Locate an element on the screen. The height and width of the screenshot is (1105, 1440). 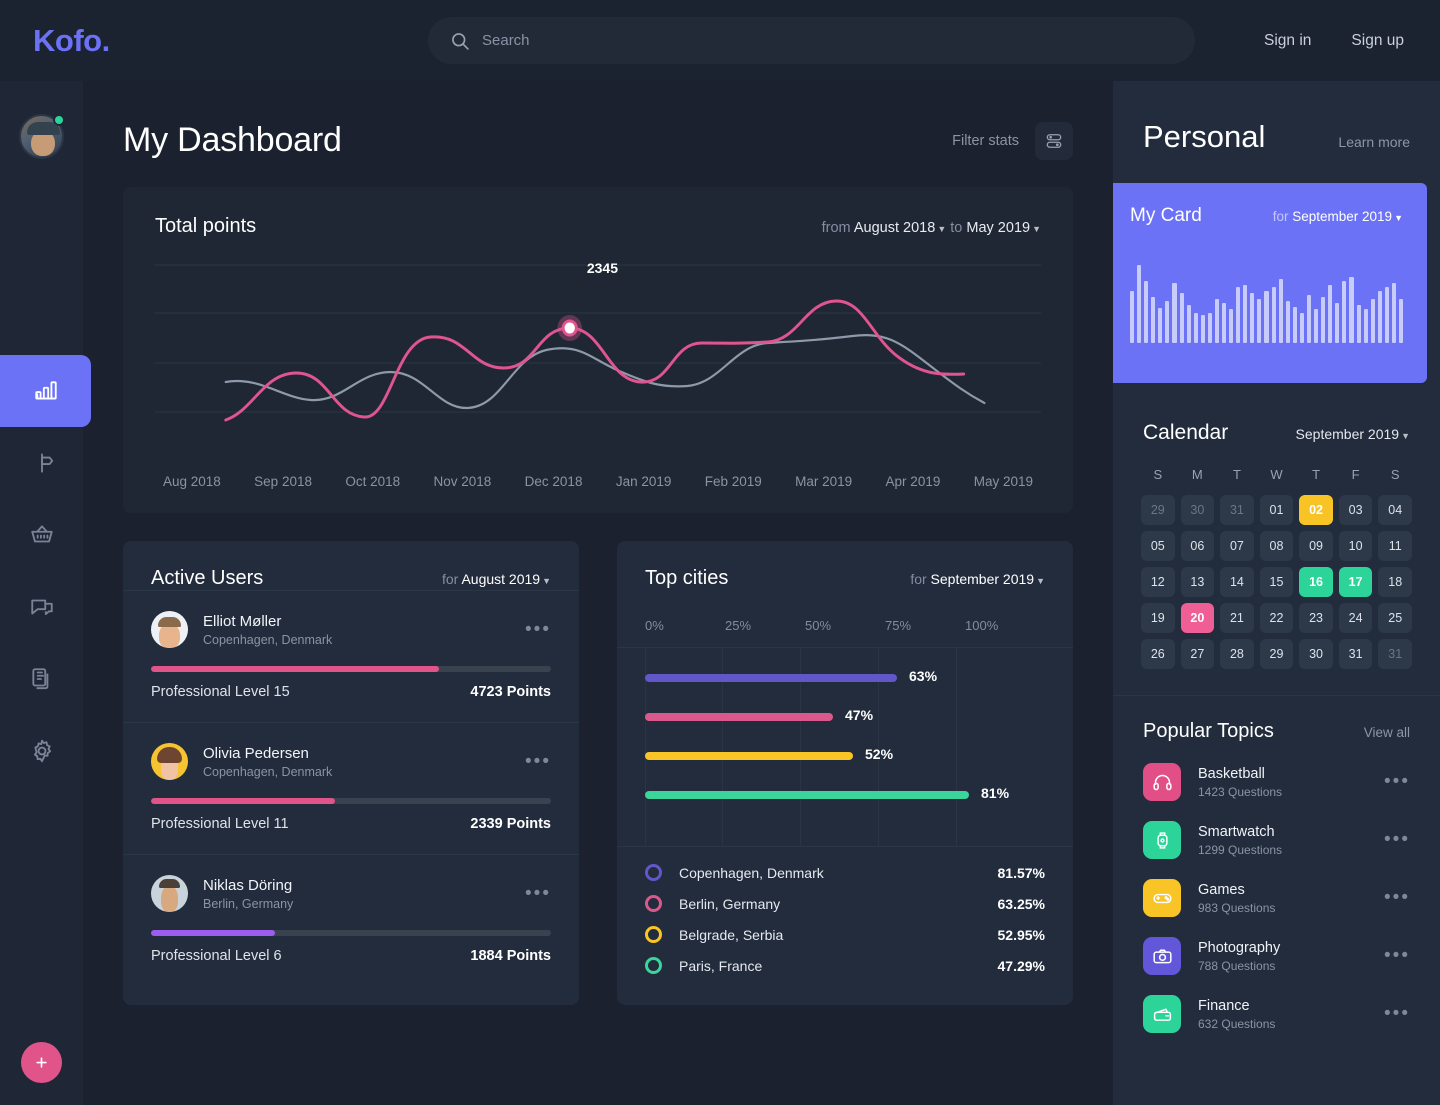
calendar-day: 21 is located at coordinates (1237, 618).